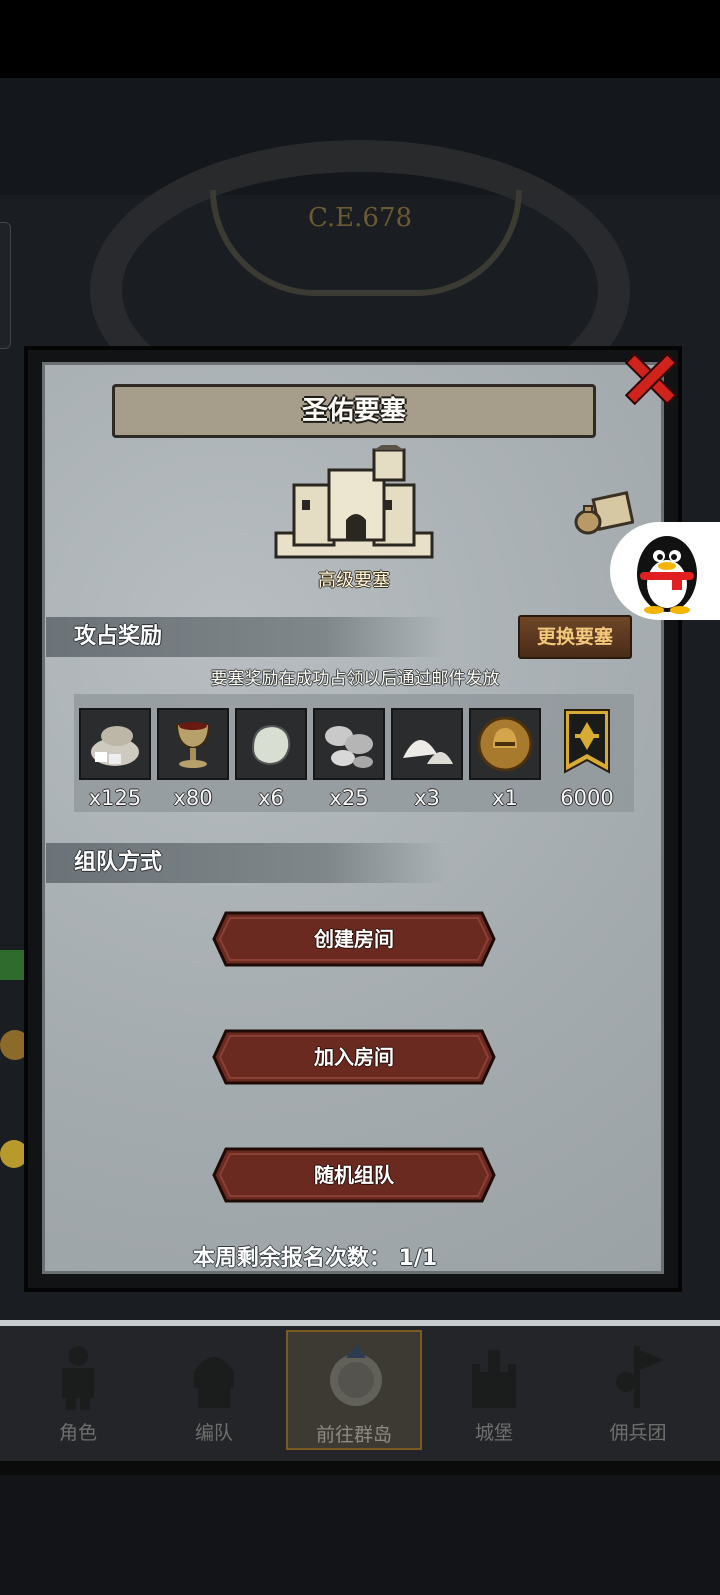  I want to click on reward-count: x25, so click(349, 798).